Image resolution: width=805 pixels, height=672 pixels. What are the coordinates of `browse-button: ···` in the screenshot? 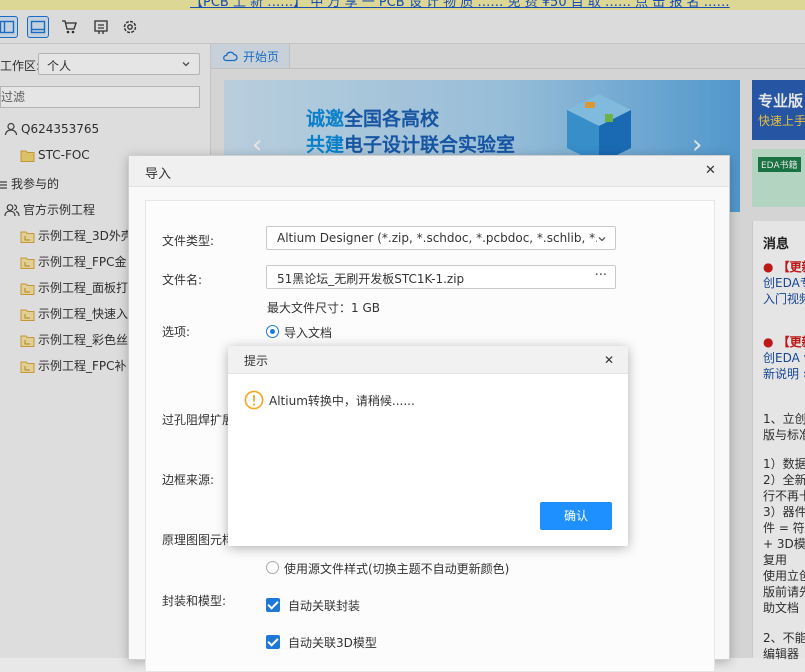 It's located at (601, 275).